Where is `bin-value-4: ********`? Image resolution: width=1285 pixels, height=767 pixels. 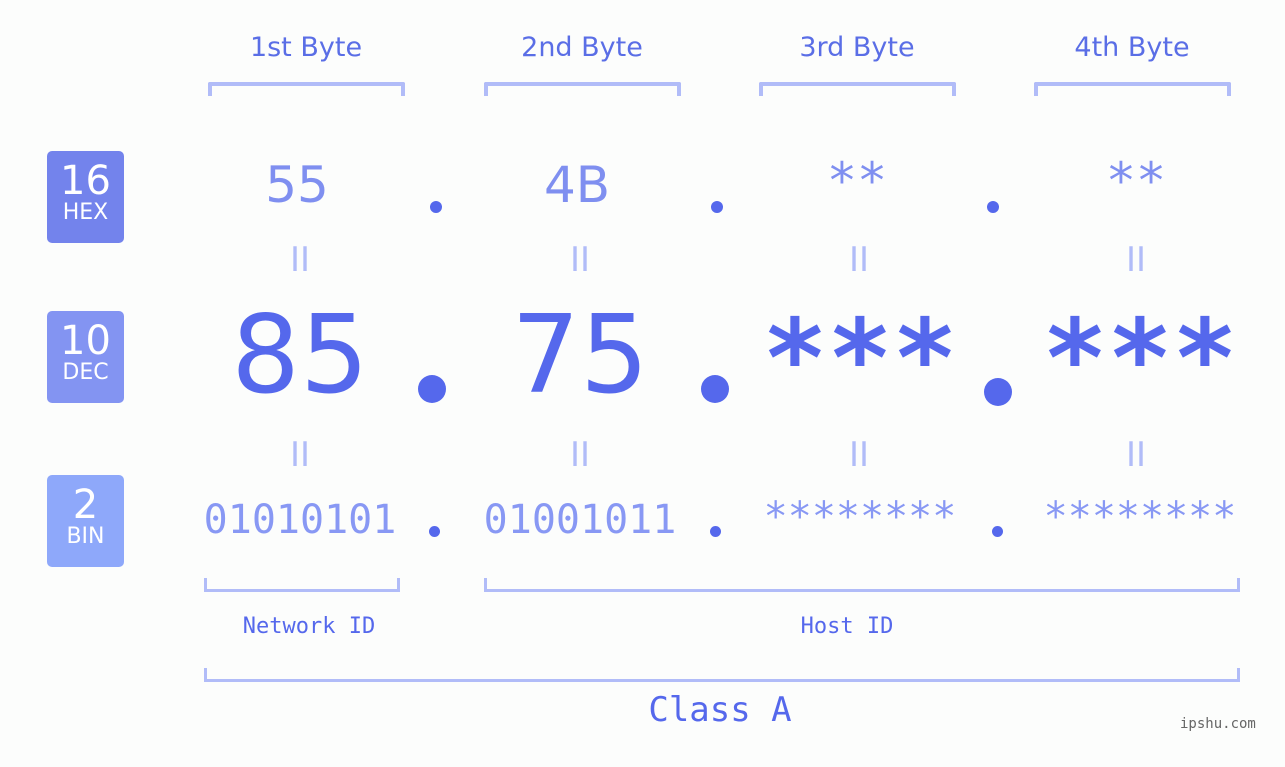 bin-value-4: ******** is located at coordinates (1140, 517).